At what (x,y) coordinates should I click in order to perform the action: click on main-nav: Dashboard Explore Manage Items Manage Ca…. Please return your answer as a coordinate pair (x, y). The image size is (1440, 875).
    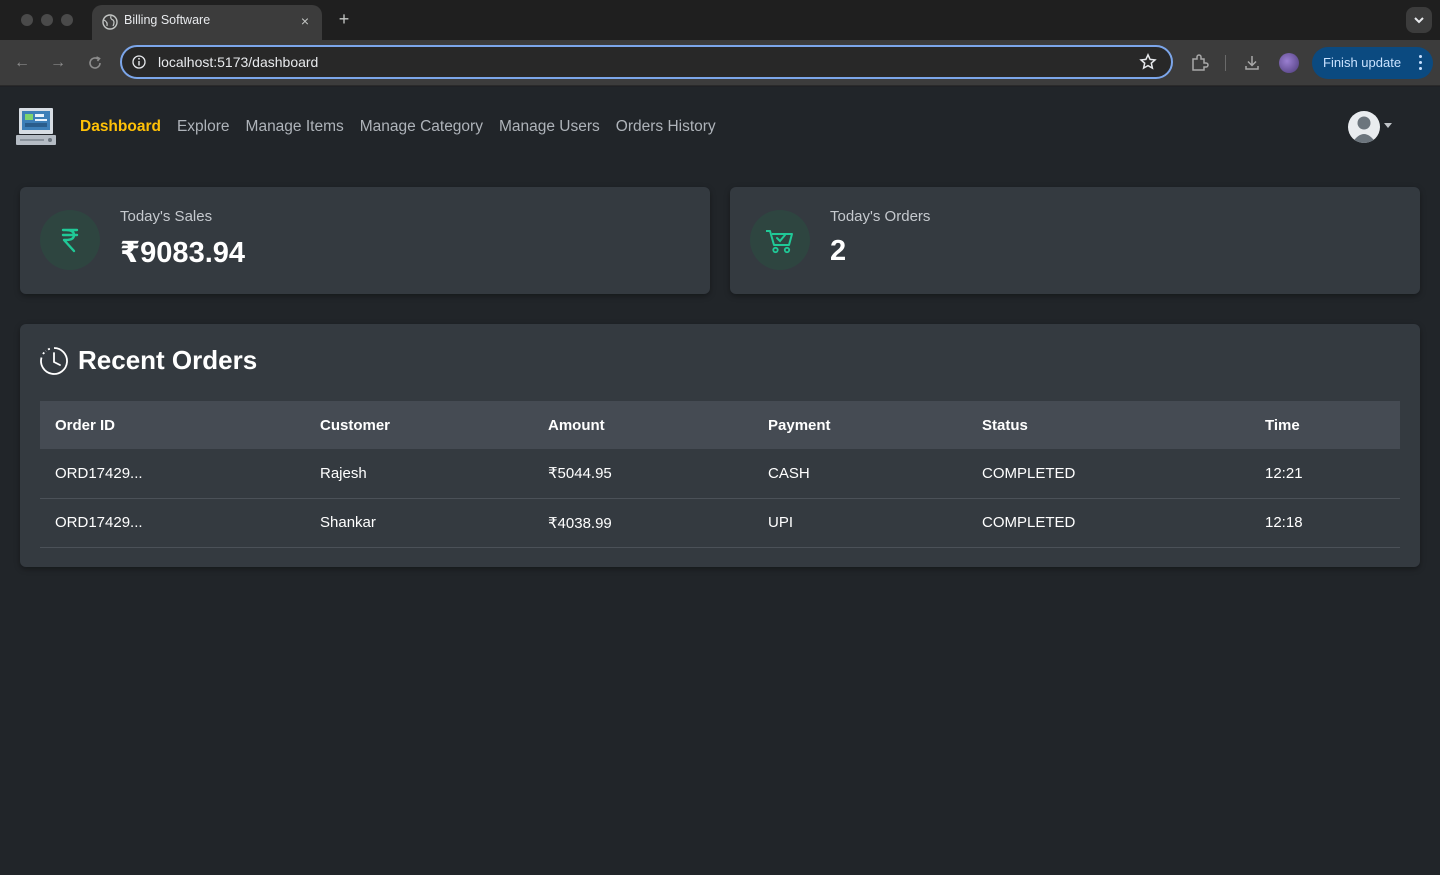
    Looking at the image, I should click on (398, 127).